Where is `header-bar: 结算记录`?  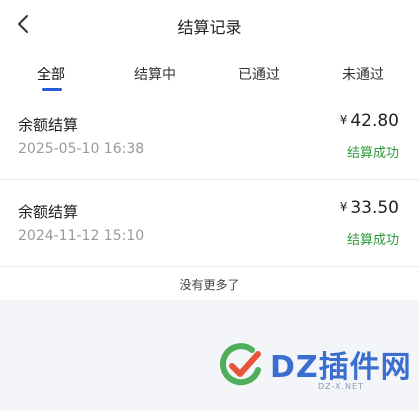
header-bar: 结算记录 is located at coordinates (209, 25).